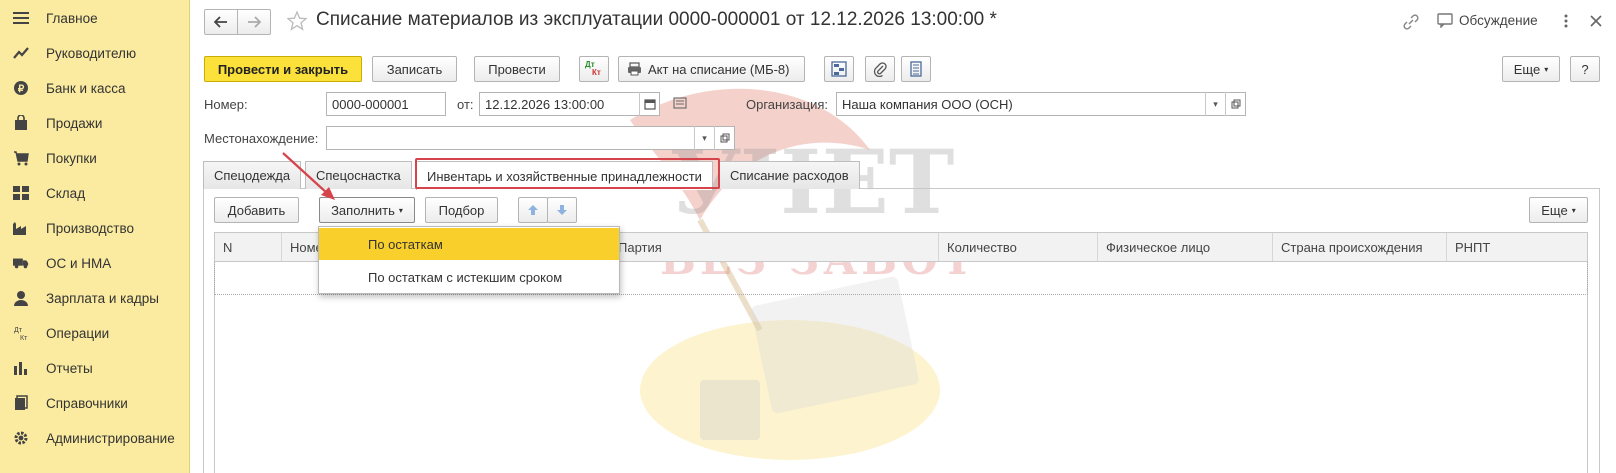 The width and height of the screenshot is (1616, 473). I want to click on sidebar-item-production: Производство, so click(95, 228).